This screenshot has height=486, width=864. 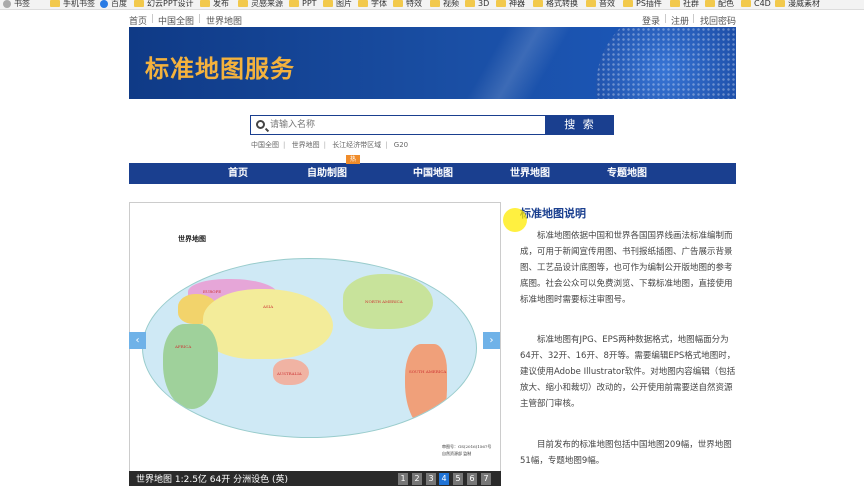 I want to click on bookmark-item: 格式转换, so click(x=555, y=4).